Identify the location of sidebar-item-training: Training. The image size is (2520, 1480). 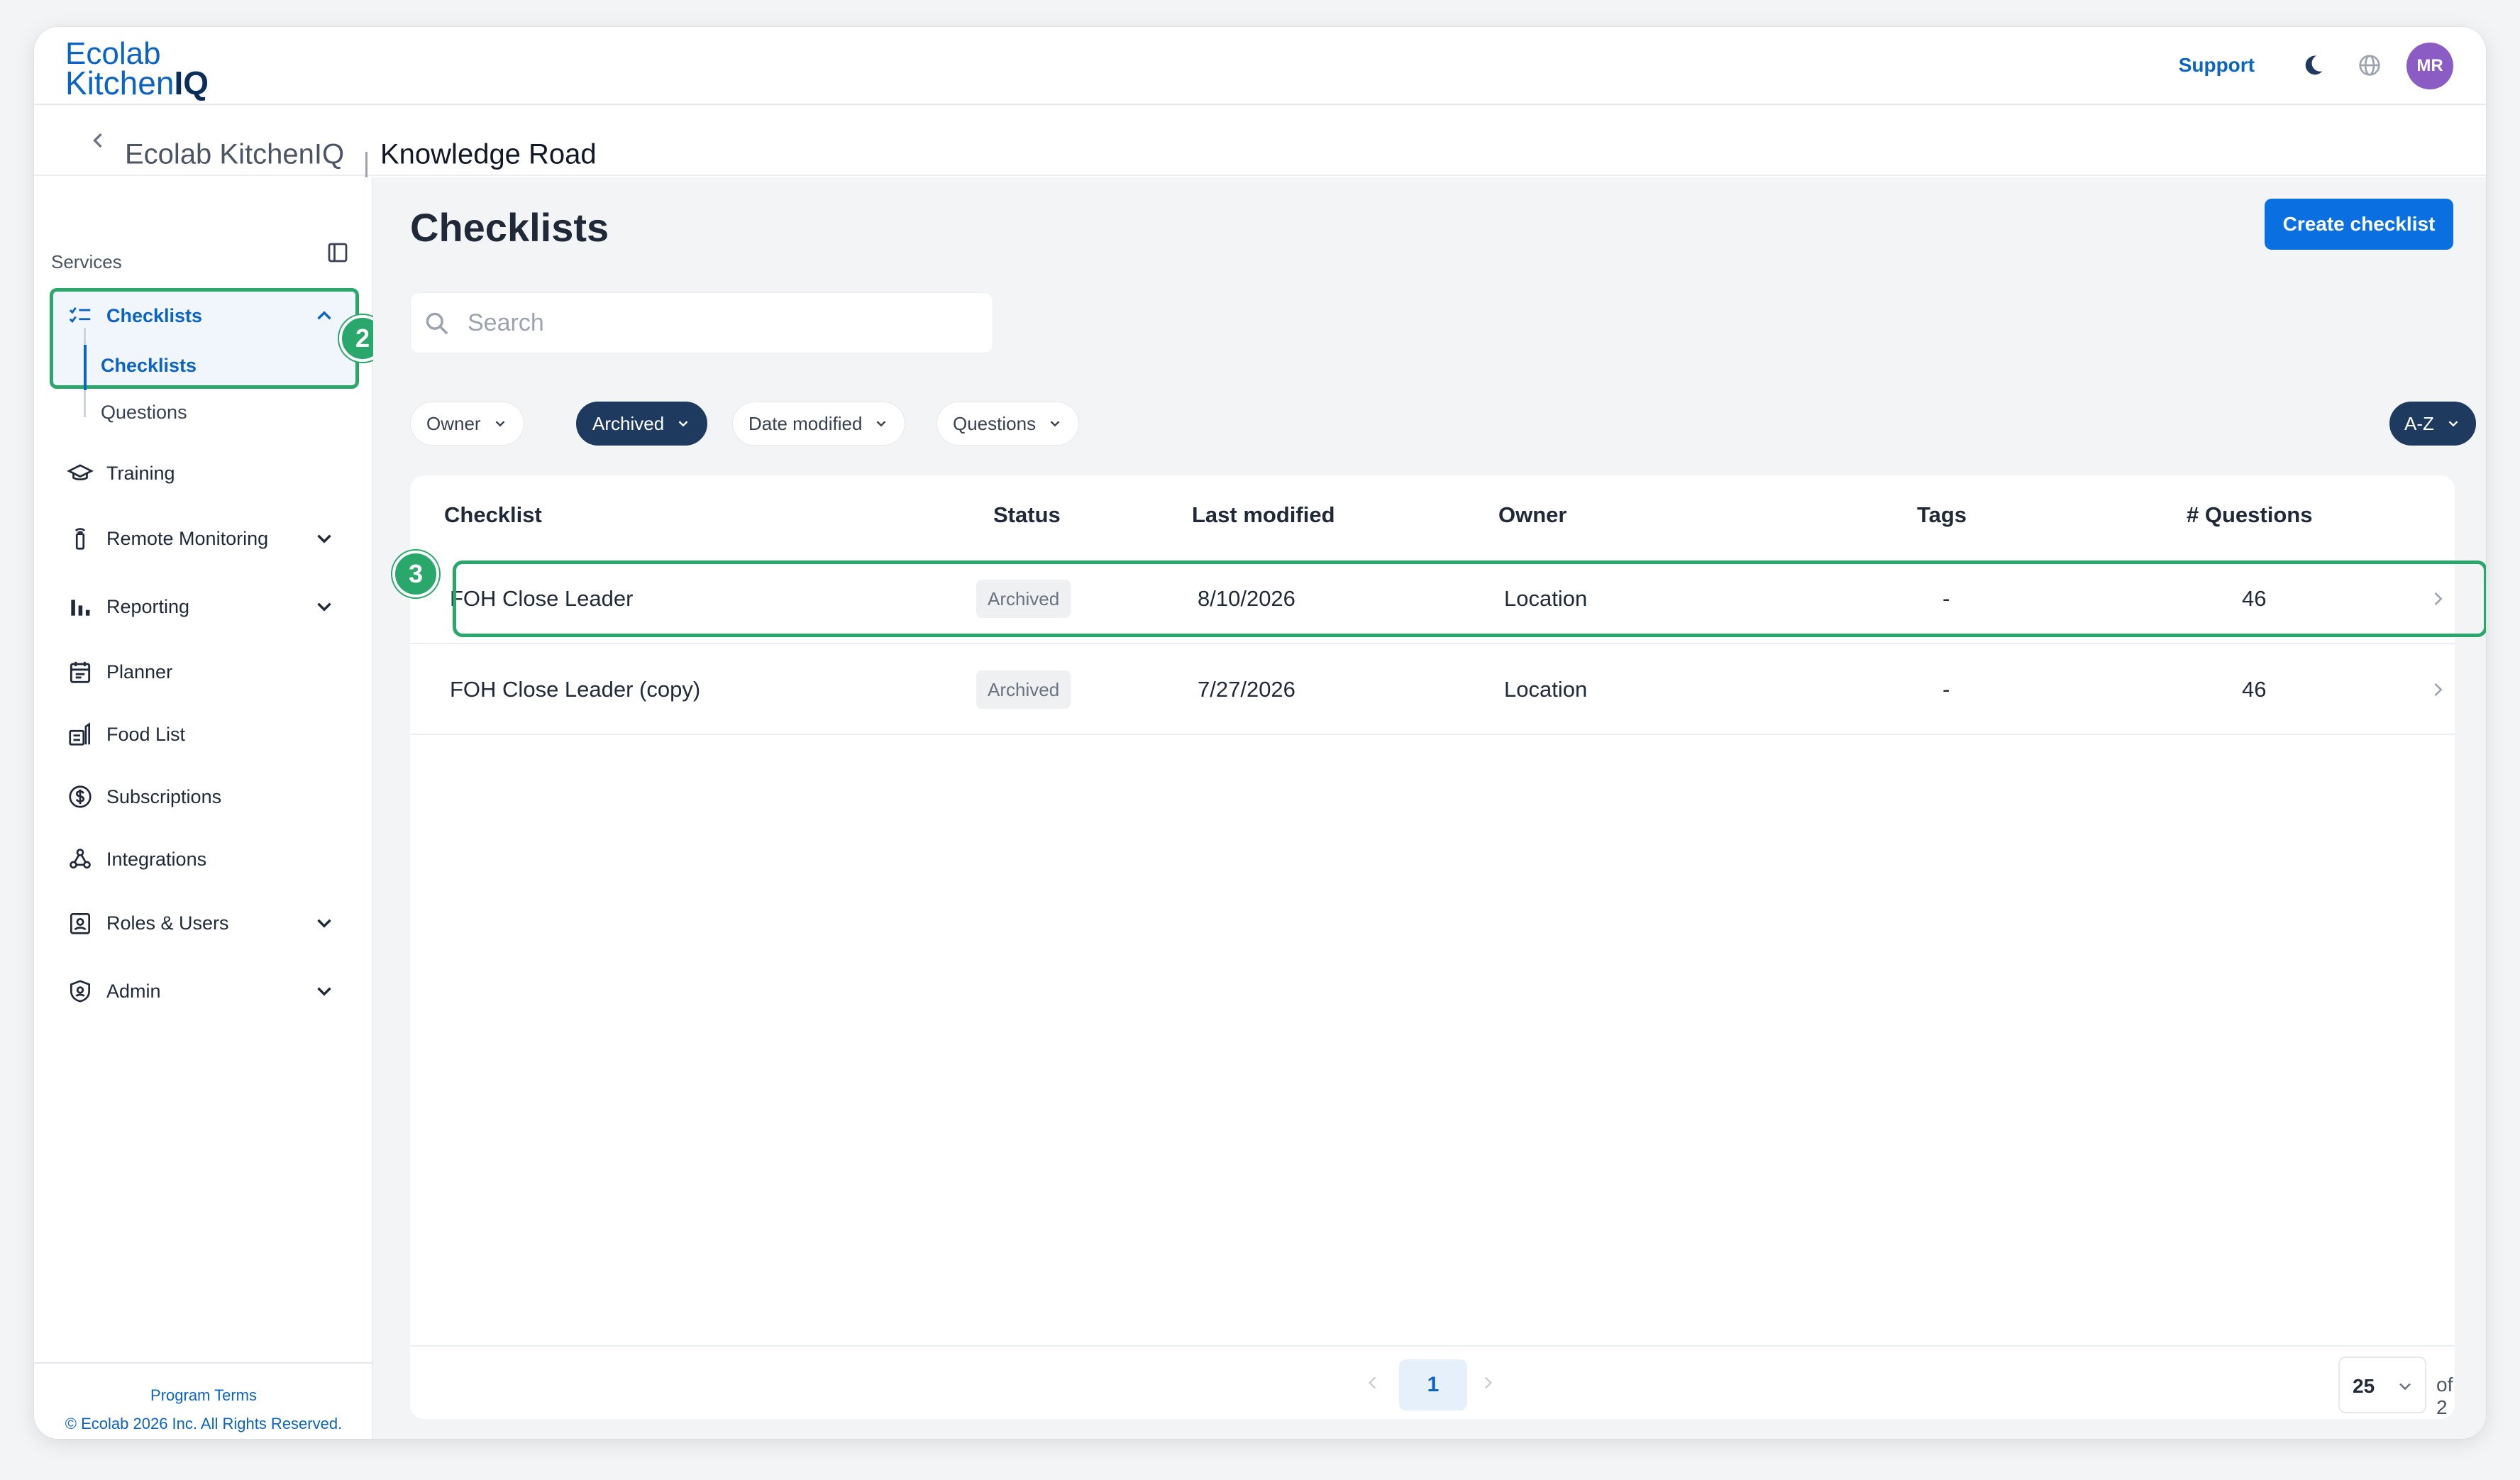
(203, 473).